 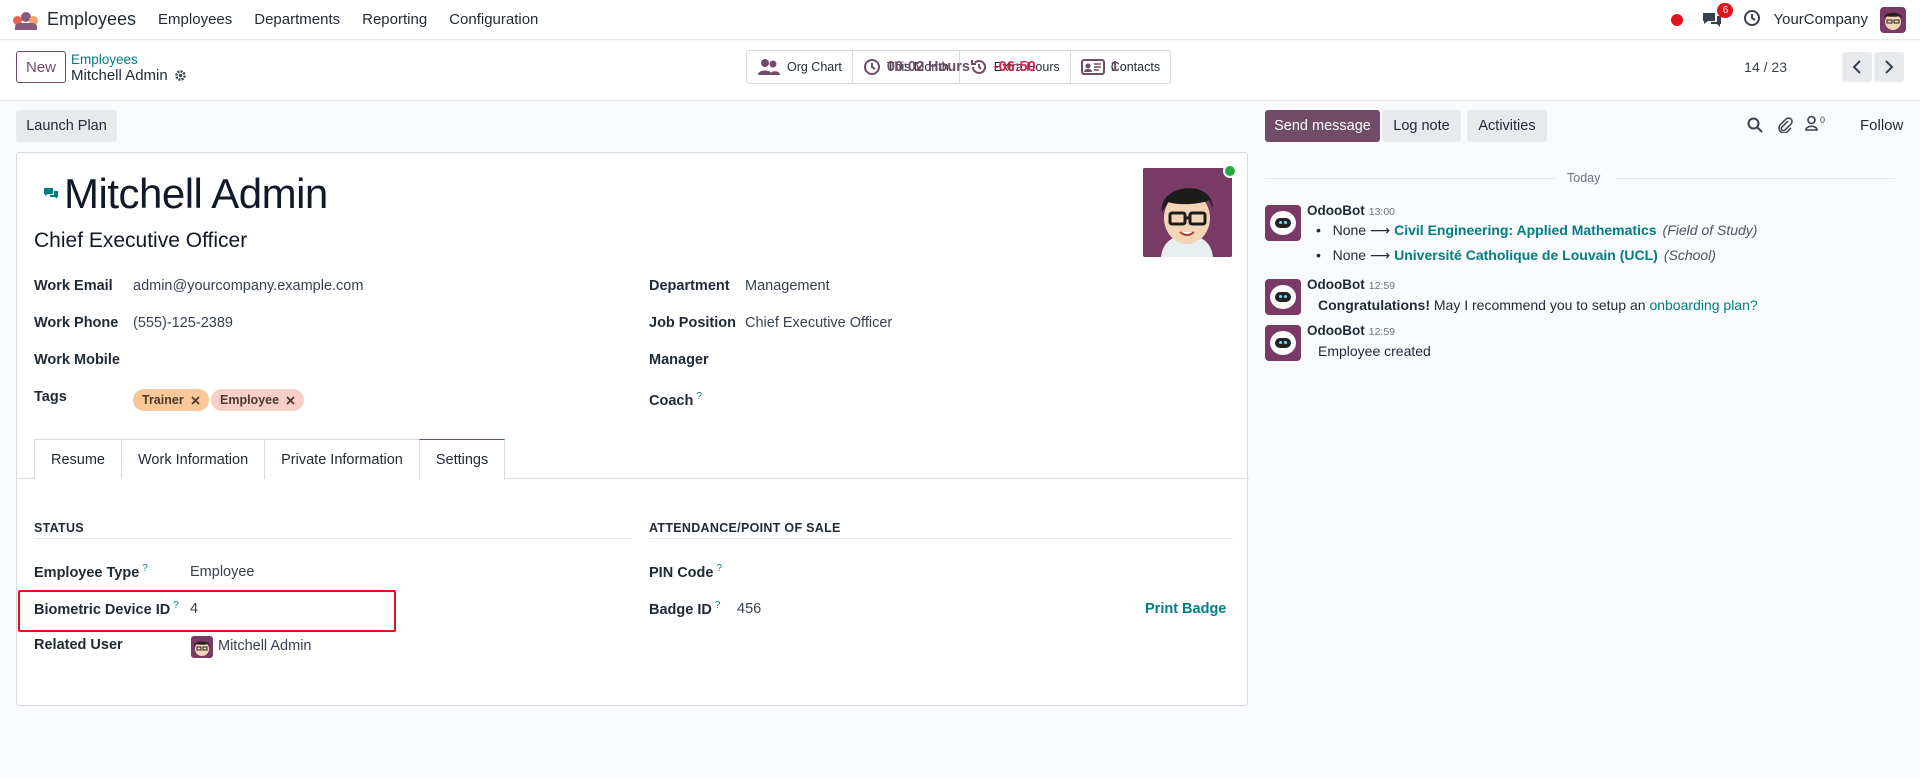 What do you see at coordinates (196, 194) in the screenshot?
I see `employee-name: Mitchell Admin` at bounding box center [196, 194].